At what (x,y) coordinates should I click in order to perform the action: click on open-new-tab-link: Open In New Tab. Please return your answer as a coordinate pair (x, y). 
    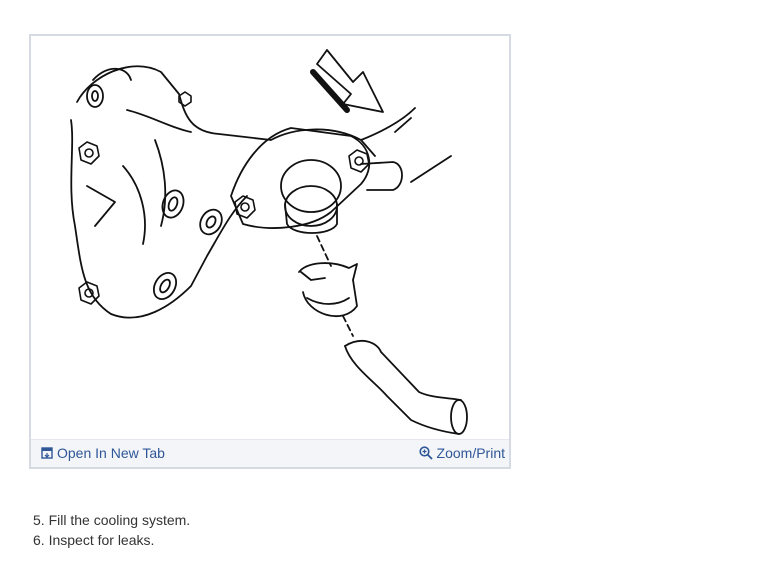
    Looking at the image, I should click on (103, 453).